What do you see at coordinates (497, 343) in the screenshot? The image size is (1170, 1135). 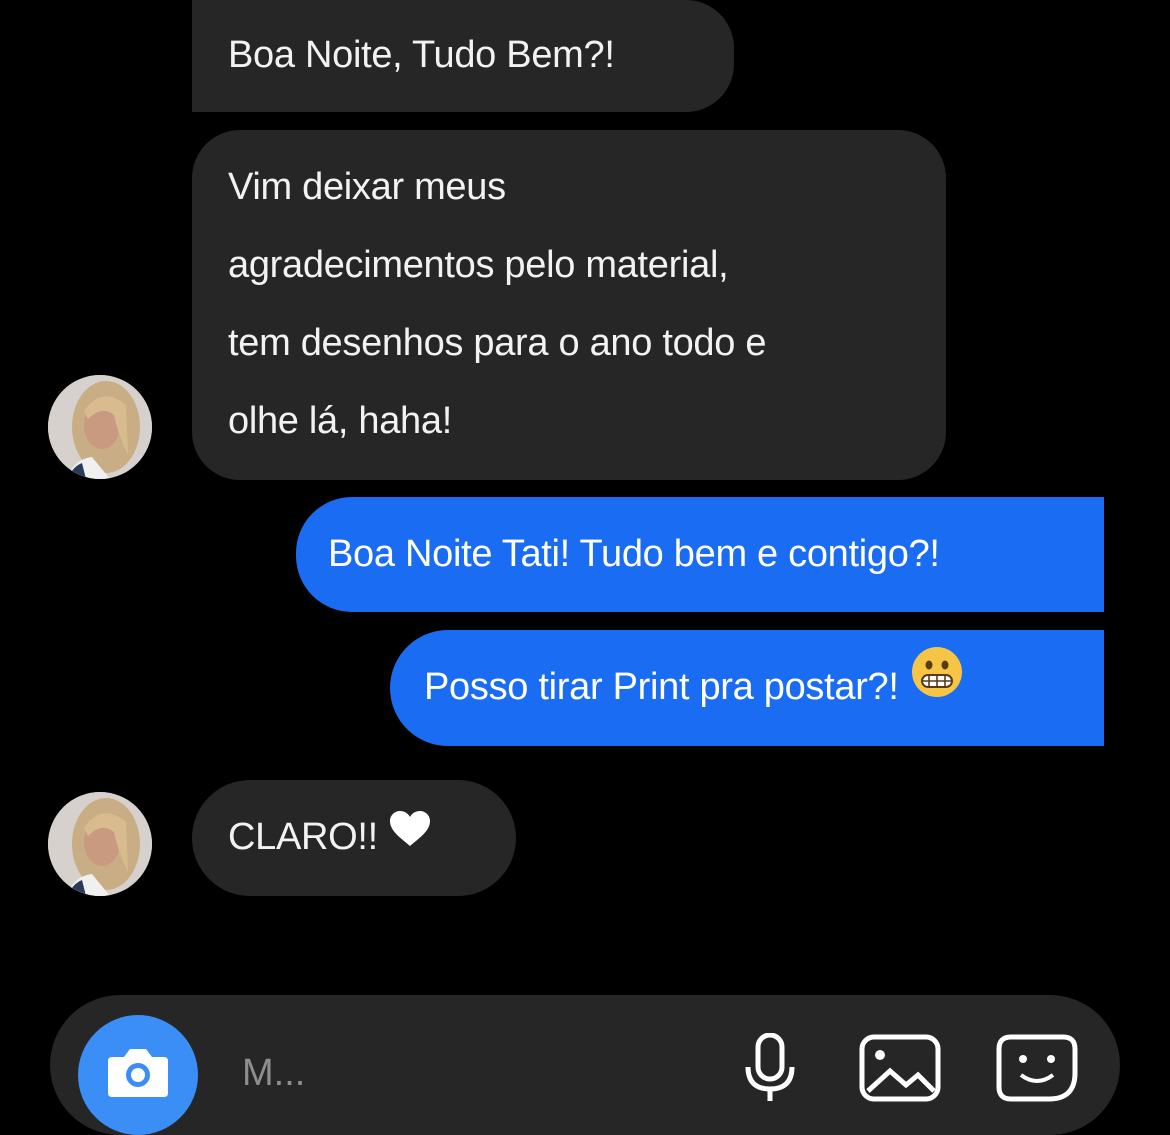 I see `message-text: tem desenhos para o ano todo e` at bounding box center [497, 343].